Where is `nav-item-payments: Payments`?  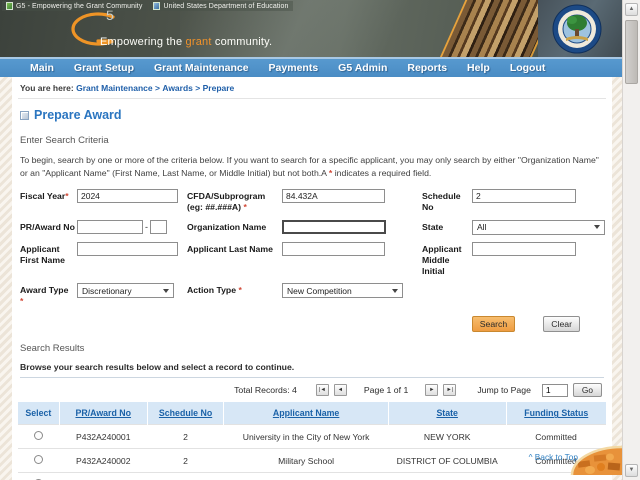 nav-item-payments: Payments is located at coordinates (294, 68).